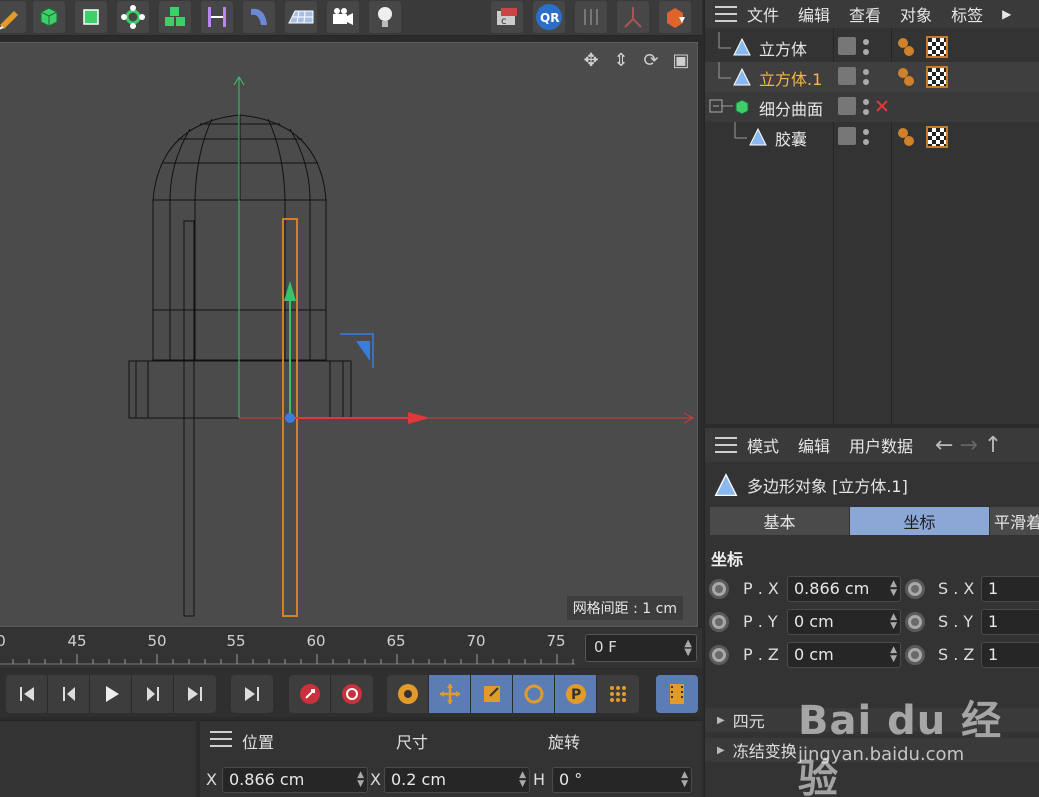  Describe the element at coordinates (916, 14) in the screenshot. I see `menu-objects: 对象` at that location.